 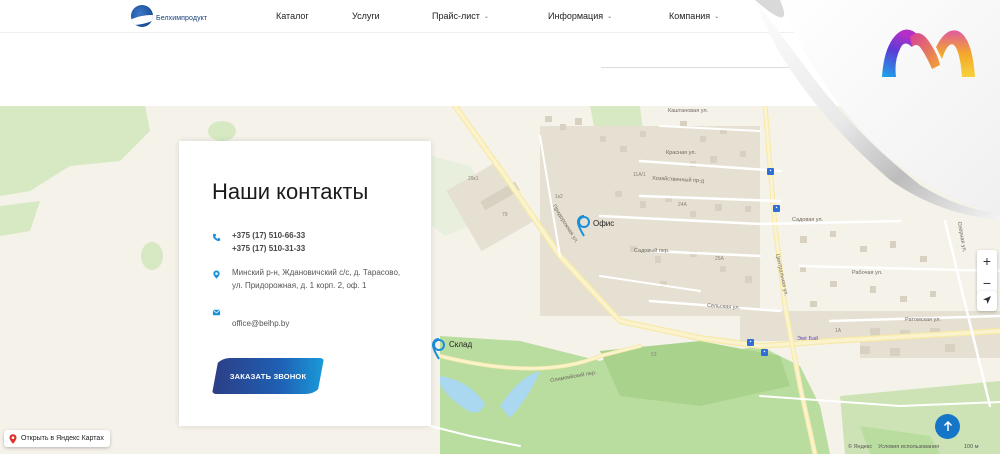 What do you see at coordinates (268, 376) in the screenshot?
I see `order-call-button: Заказать звонок` at bounding box center [268, 376].